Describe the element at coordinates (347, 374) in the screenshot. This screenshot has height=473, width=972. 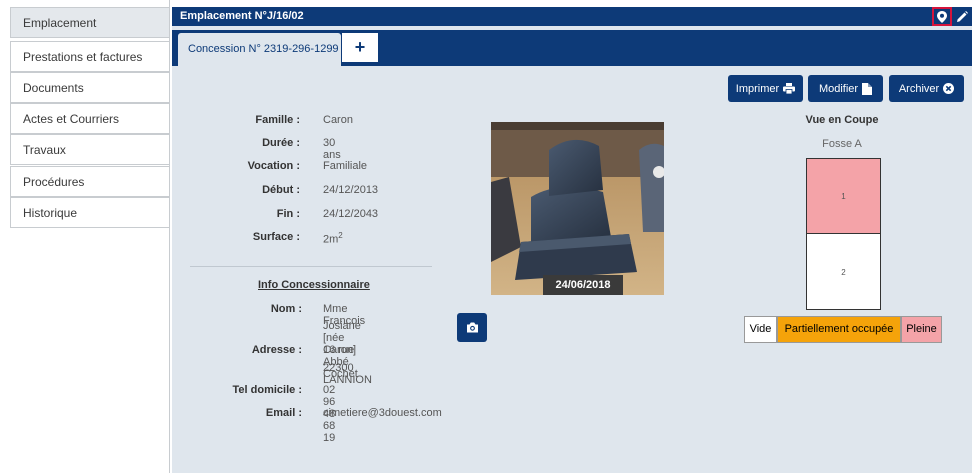
I see `adresse-line2: 22300 LANNION` at that location.